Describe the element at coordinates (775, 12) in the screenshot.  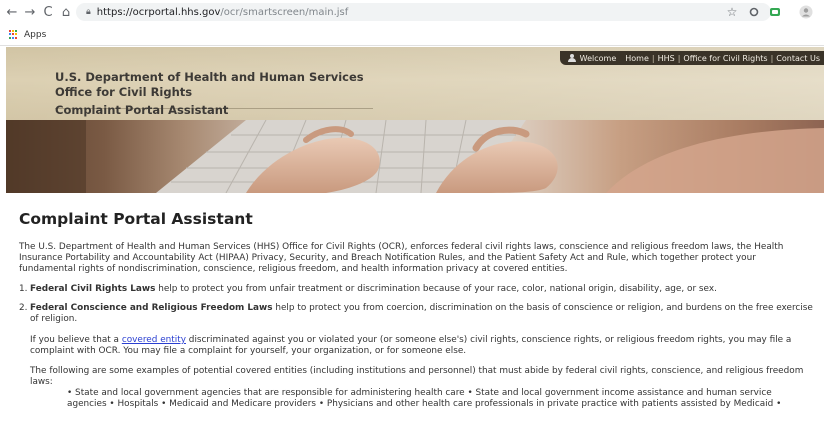
I see `extension-green-icon` at that location.